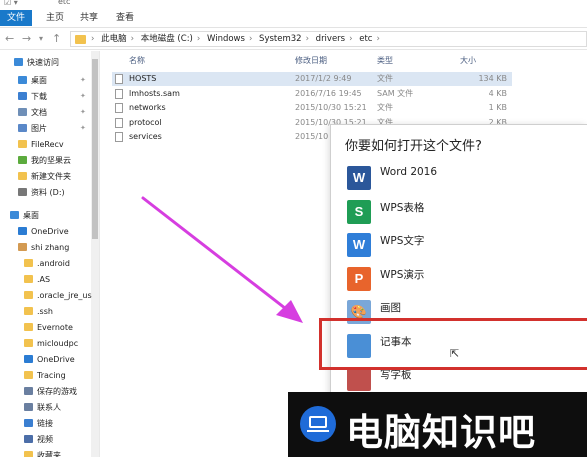 This screenshot has width=587, height=457. Describe the element at coordinates (463, 279) in the screenshot. I see `app-option: P WPS演示` at that location.